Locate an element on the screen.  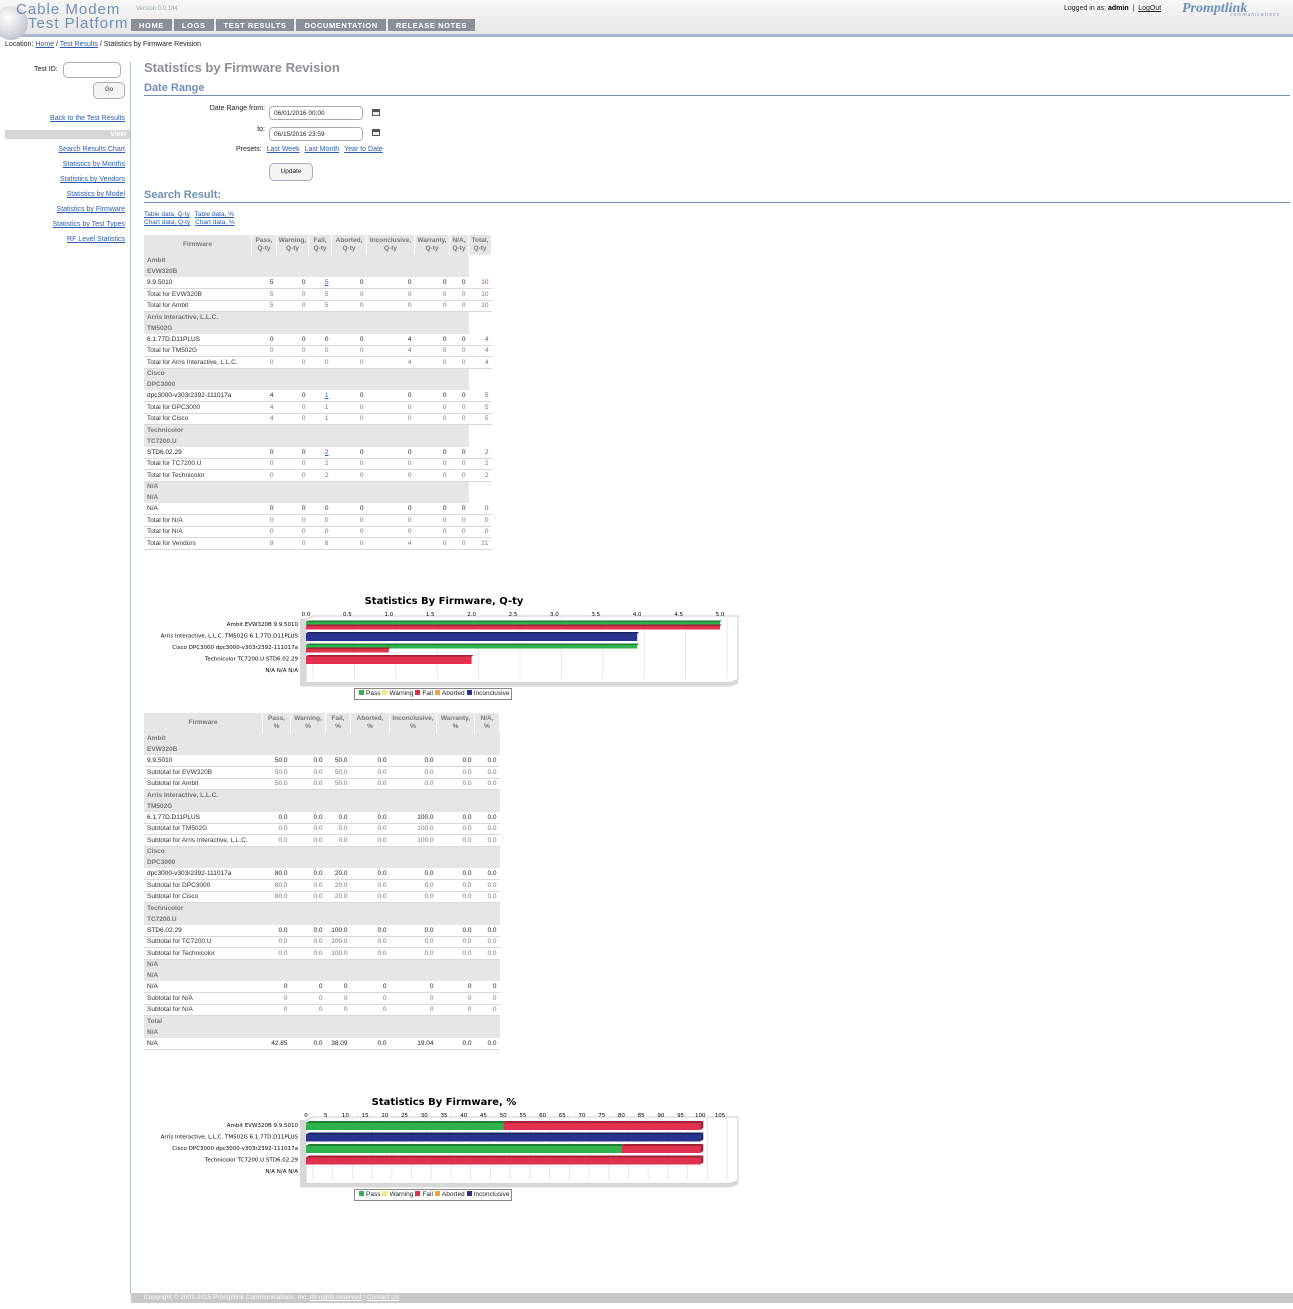
sidebar-link-statistics-by-months: Statistics by Months is located at coordinates (94, 164).